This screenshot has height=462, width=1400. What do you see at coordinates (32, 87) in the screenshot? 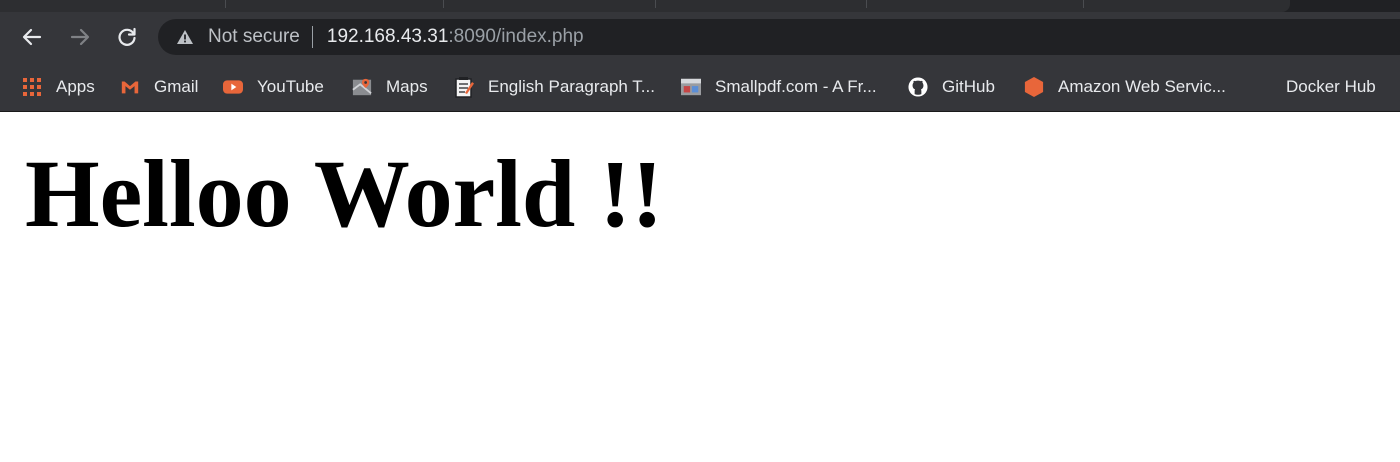
I see `apps-grid-icon` at bounding box center [32, 87].